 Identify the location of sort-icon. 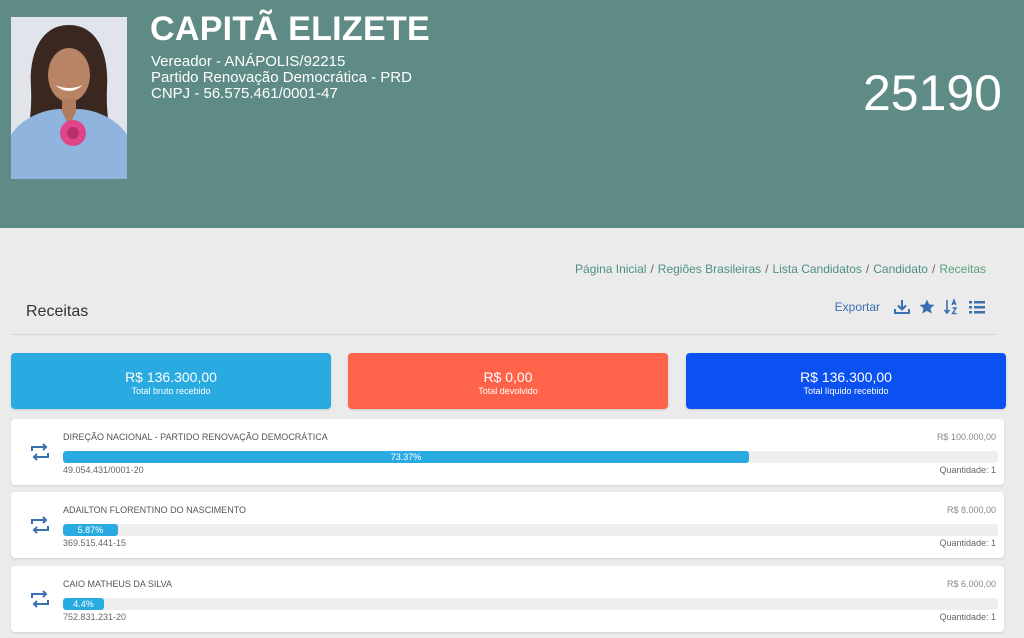
(952, 307).